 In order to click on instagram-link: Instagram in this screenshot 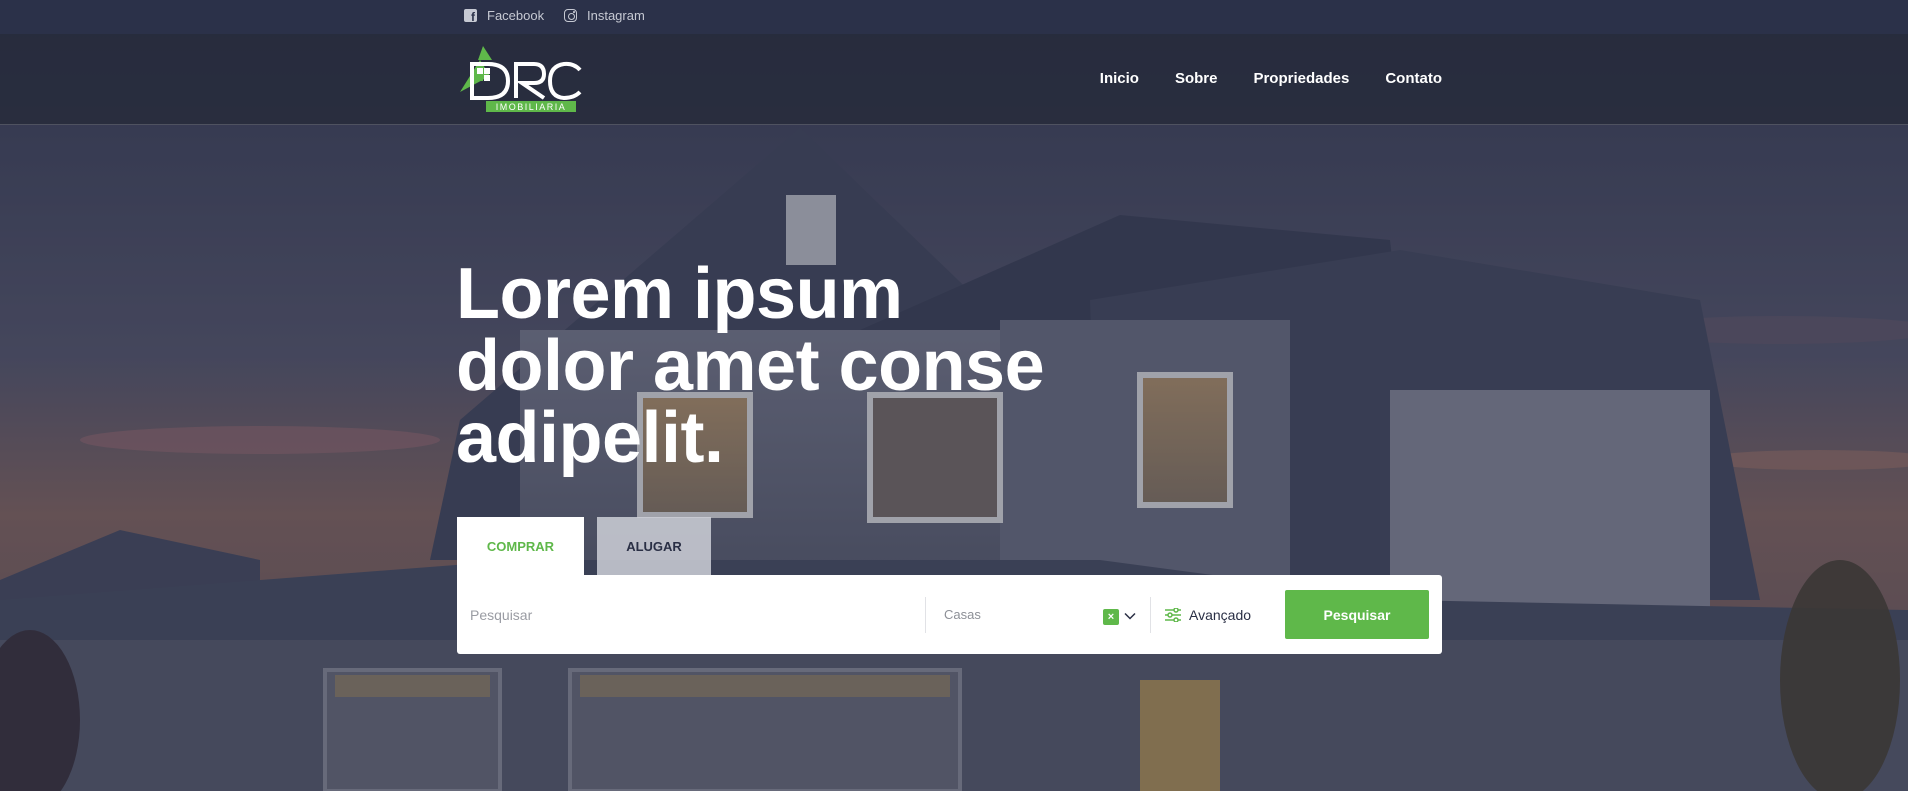, I will do `click(604, 15)`.